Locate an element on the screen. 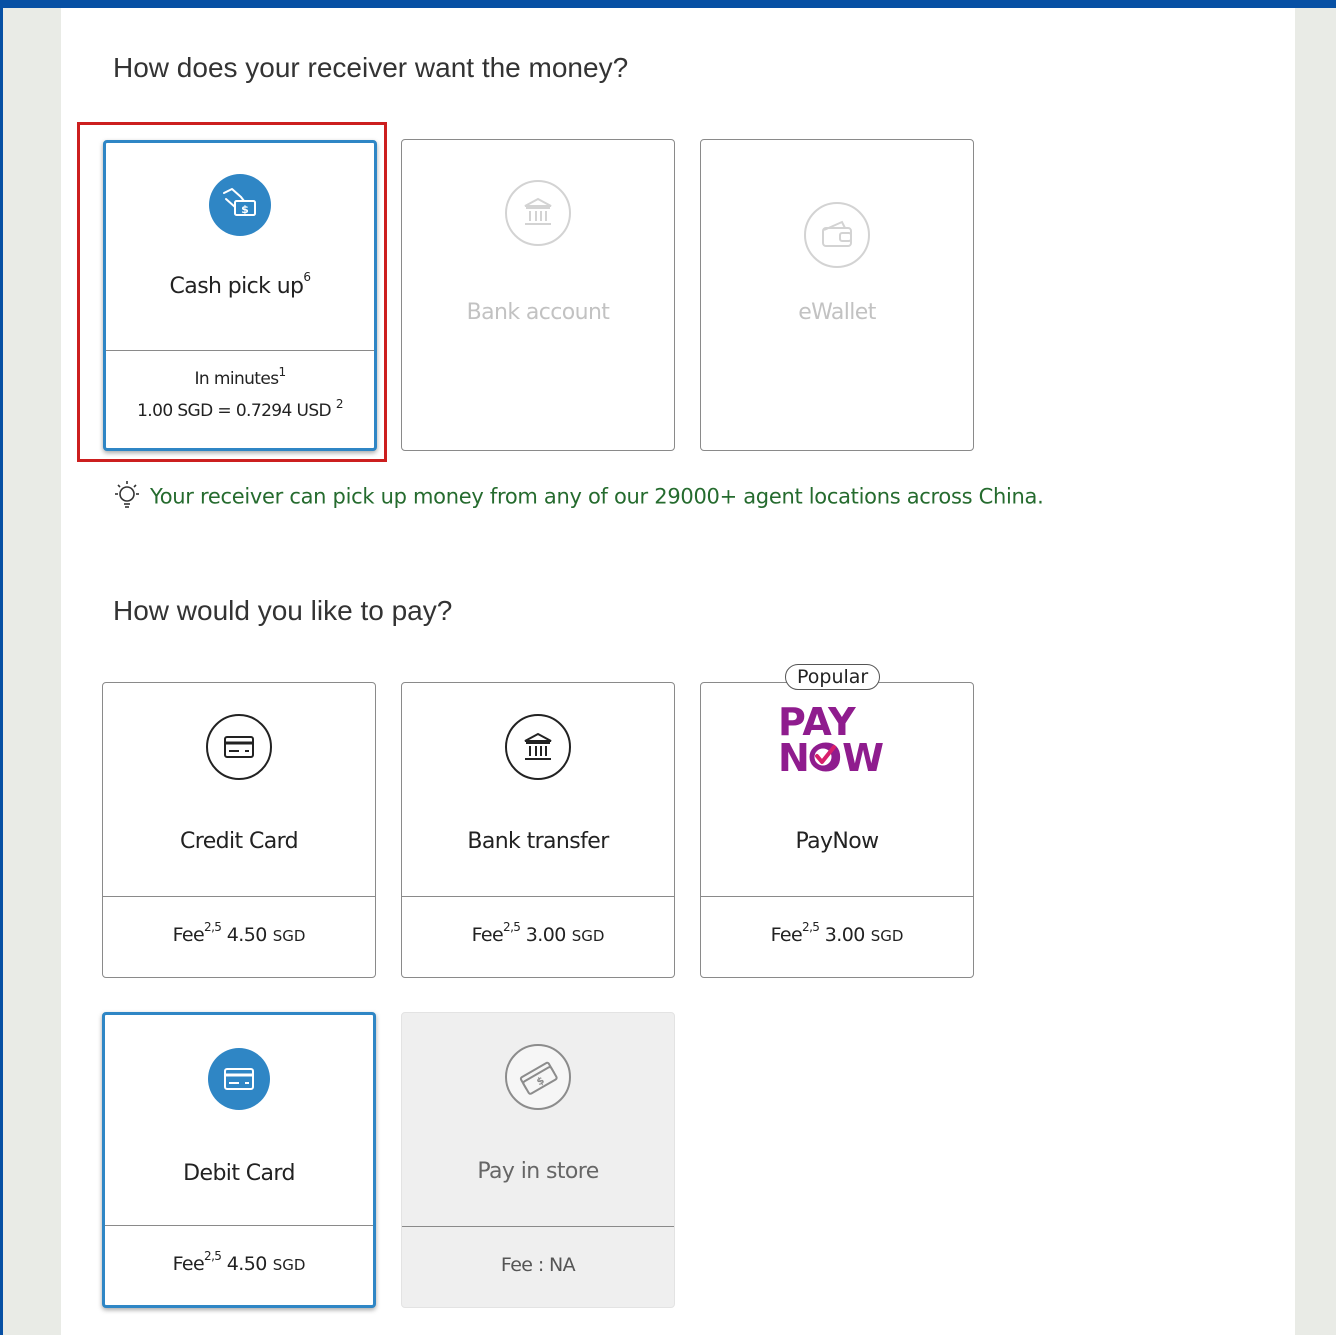 The height and width of the screenshot is (1335, 1336). bank-transfer-label: Bank transfer is located at coordinates (538, 841).